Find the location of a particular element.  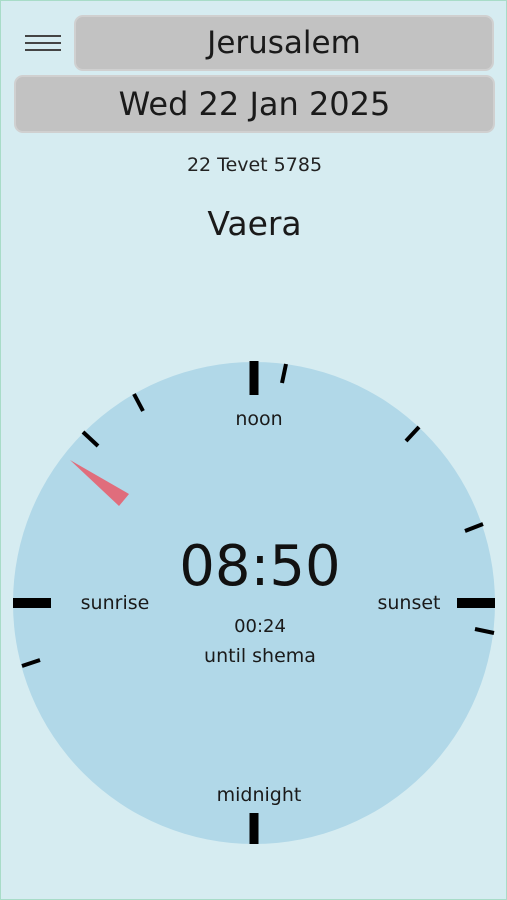

countdown-label: until shema is located at coordinates (260, 656).